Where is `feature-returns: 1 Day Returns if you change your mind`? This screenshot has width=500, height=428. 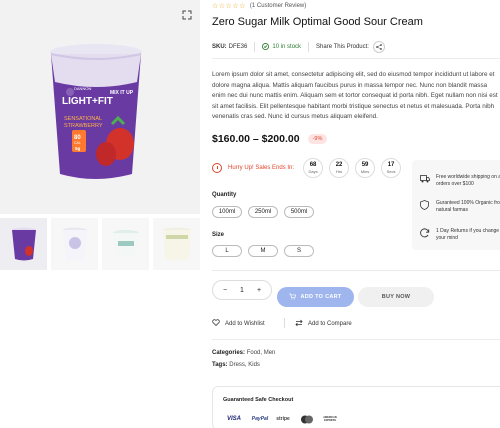
feature-returns: 1 Day Returns if you change your mind is located at coordinates (460, 235).